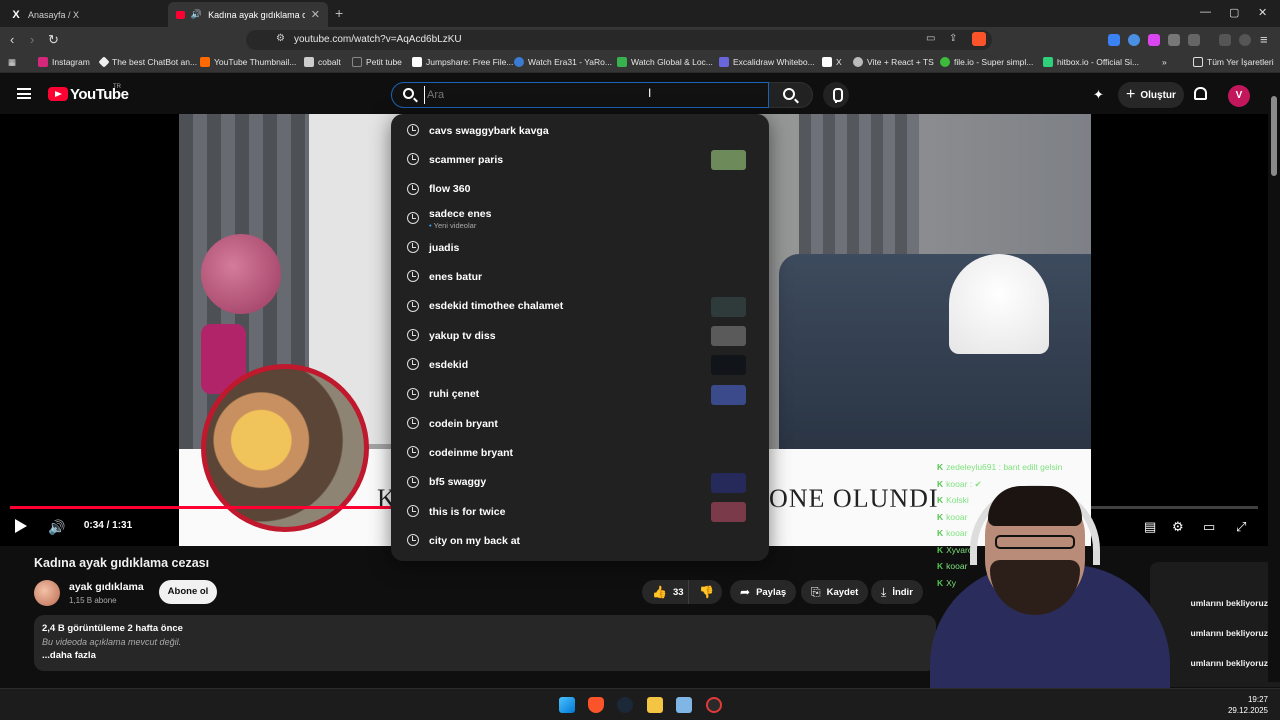 The height and width of the screenshot is (720, 1280). Describe the element at coordinates (1098, 95) in the screenshot. I see `gemini-sparkle-icon: ✦` at that location.